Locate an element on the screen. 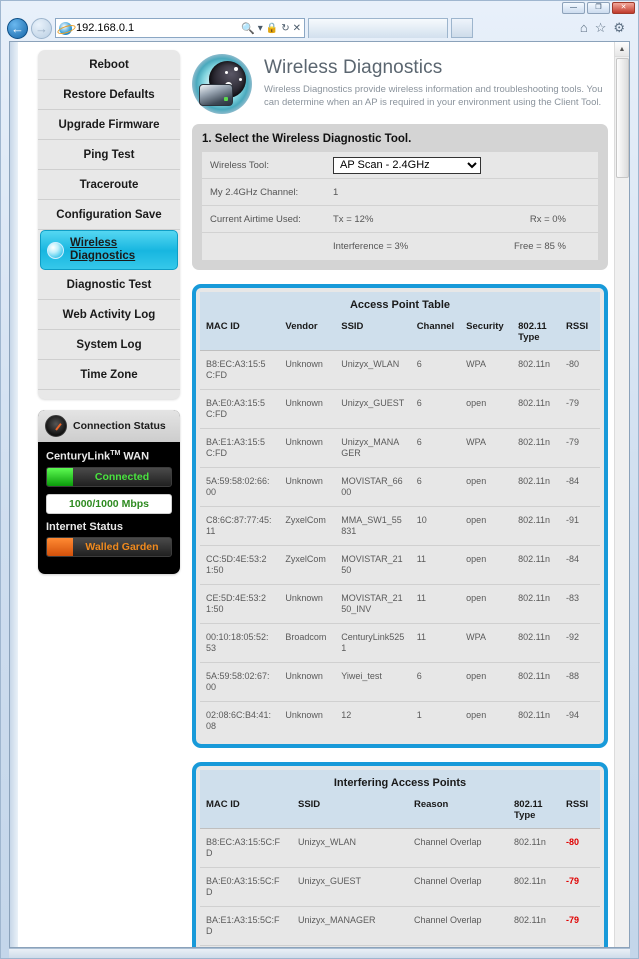 This screenshot has width=639, height=959. sidebar-item-label: Reboot is located at coordinates (109, 64).